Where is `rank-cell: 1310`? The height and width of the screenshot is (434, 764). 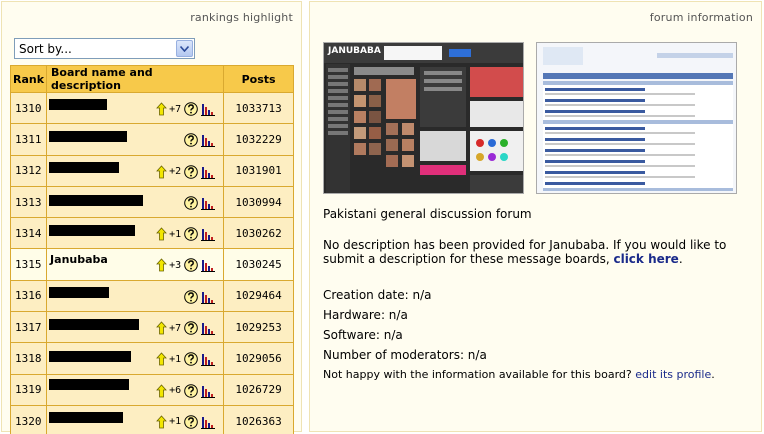 rank-cell: 1310 is located at coordinates (28, 108).